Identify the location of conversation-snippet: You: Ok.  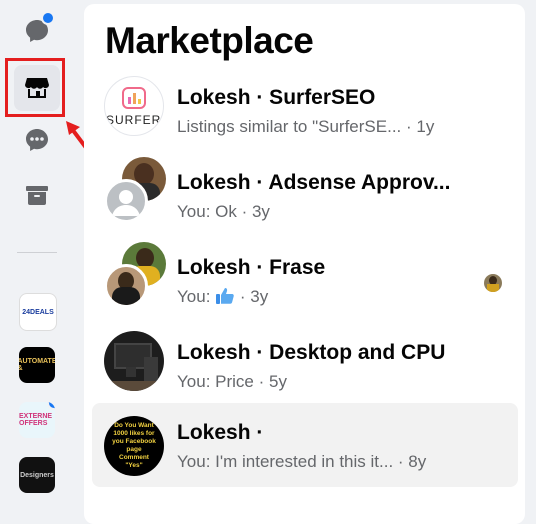
(207, 211).